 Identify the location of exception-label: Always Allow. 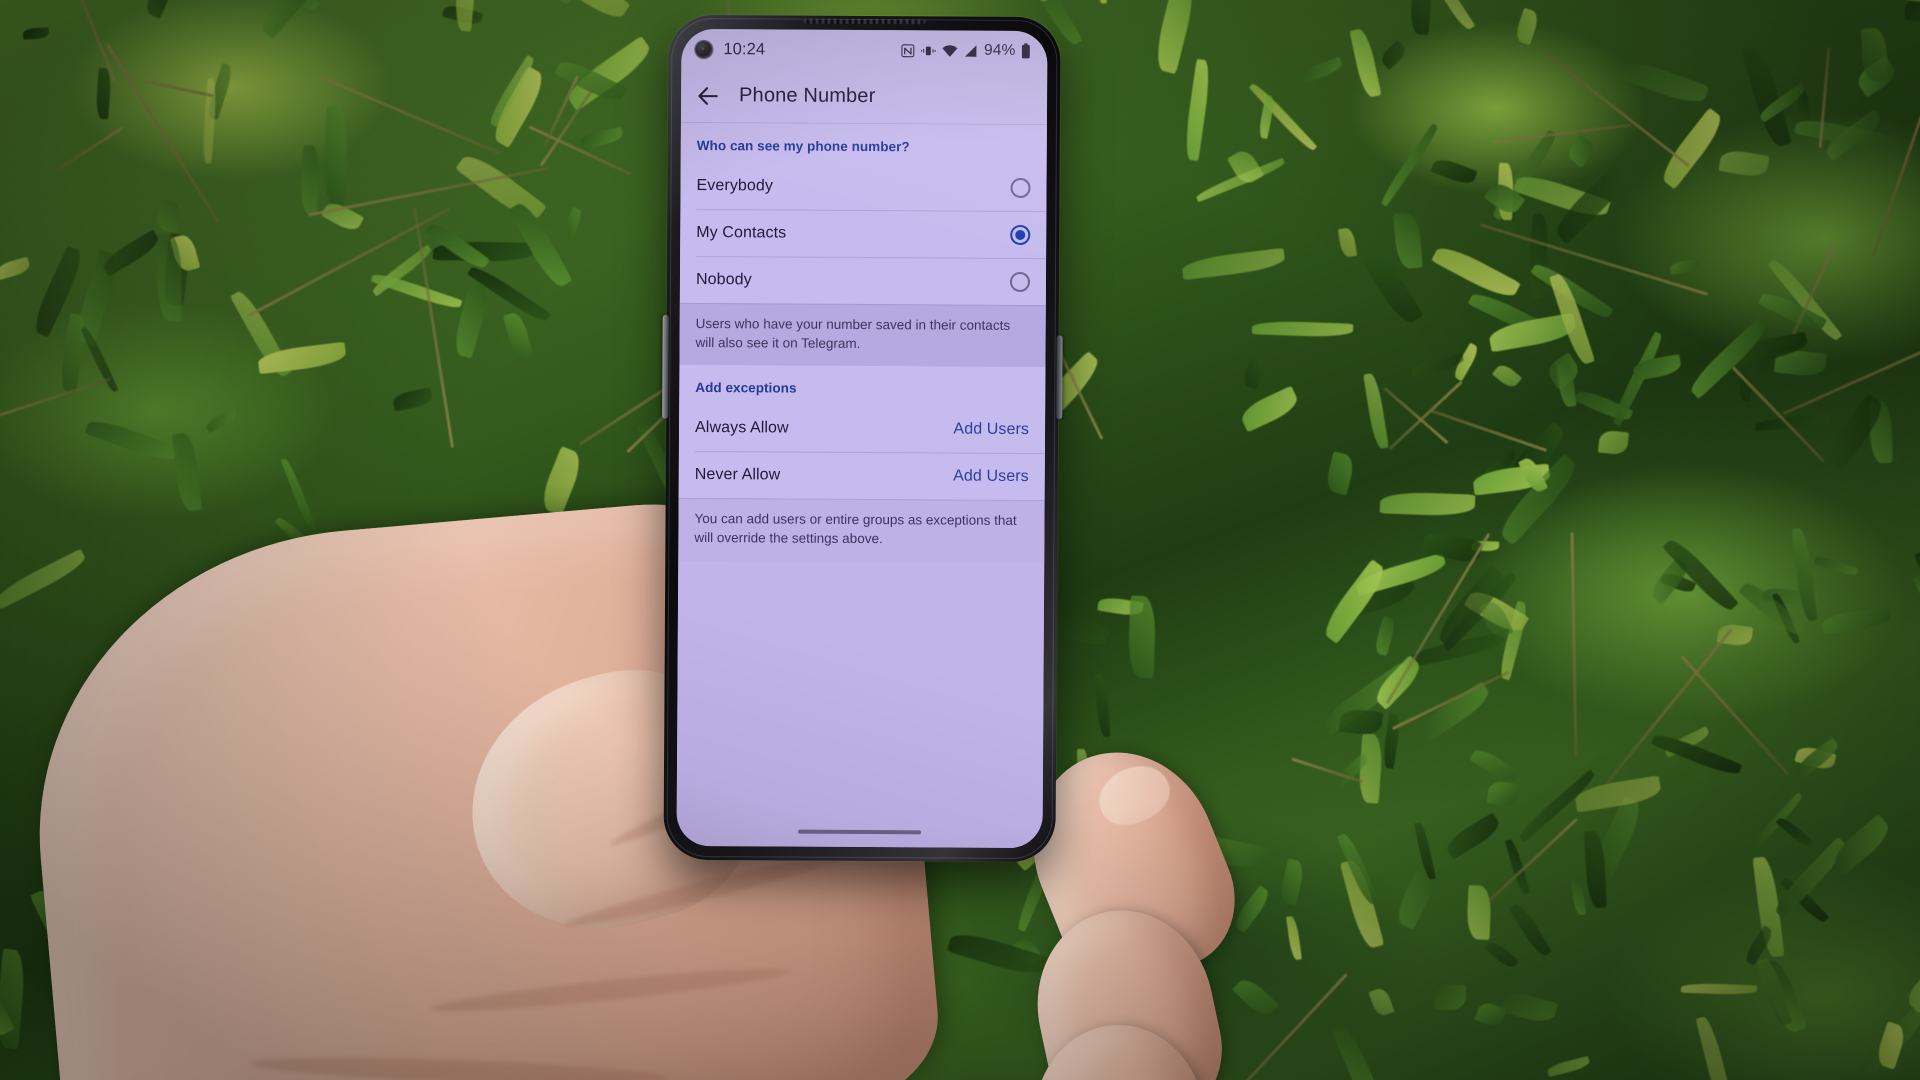
(742, 427).